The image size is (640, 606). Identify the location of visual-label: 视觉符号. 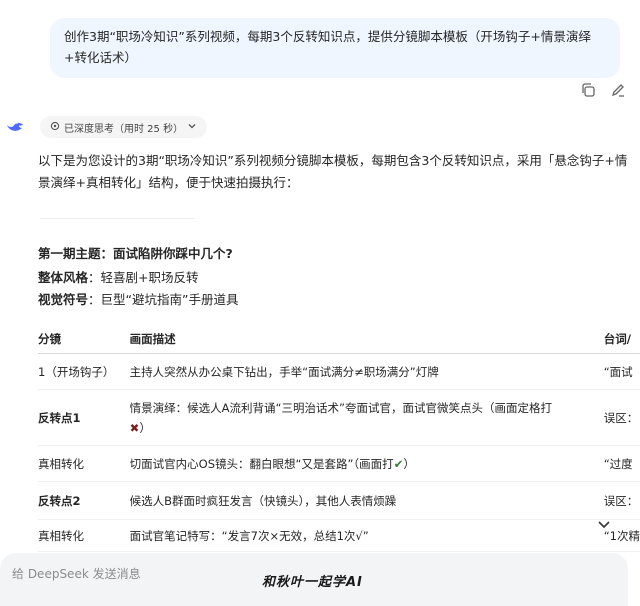
(63, 299).